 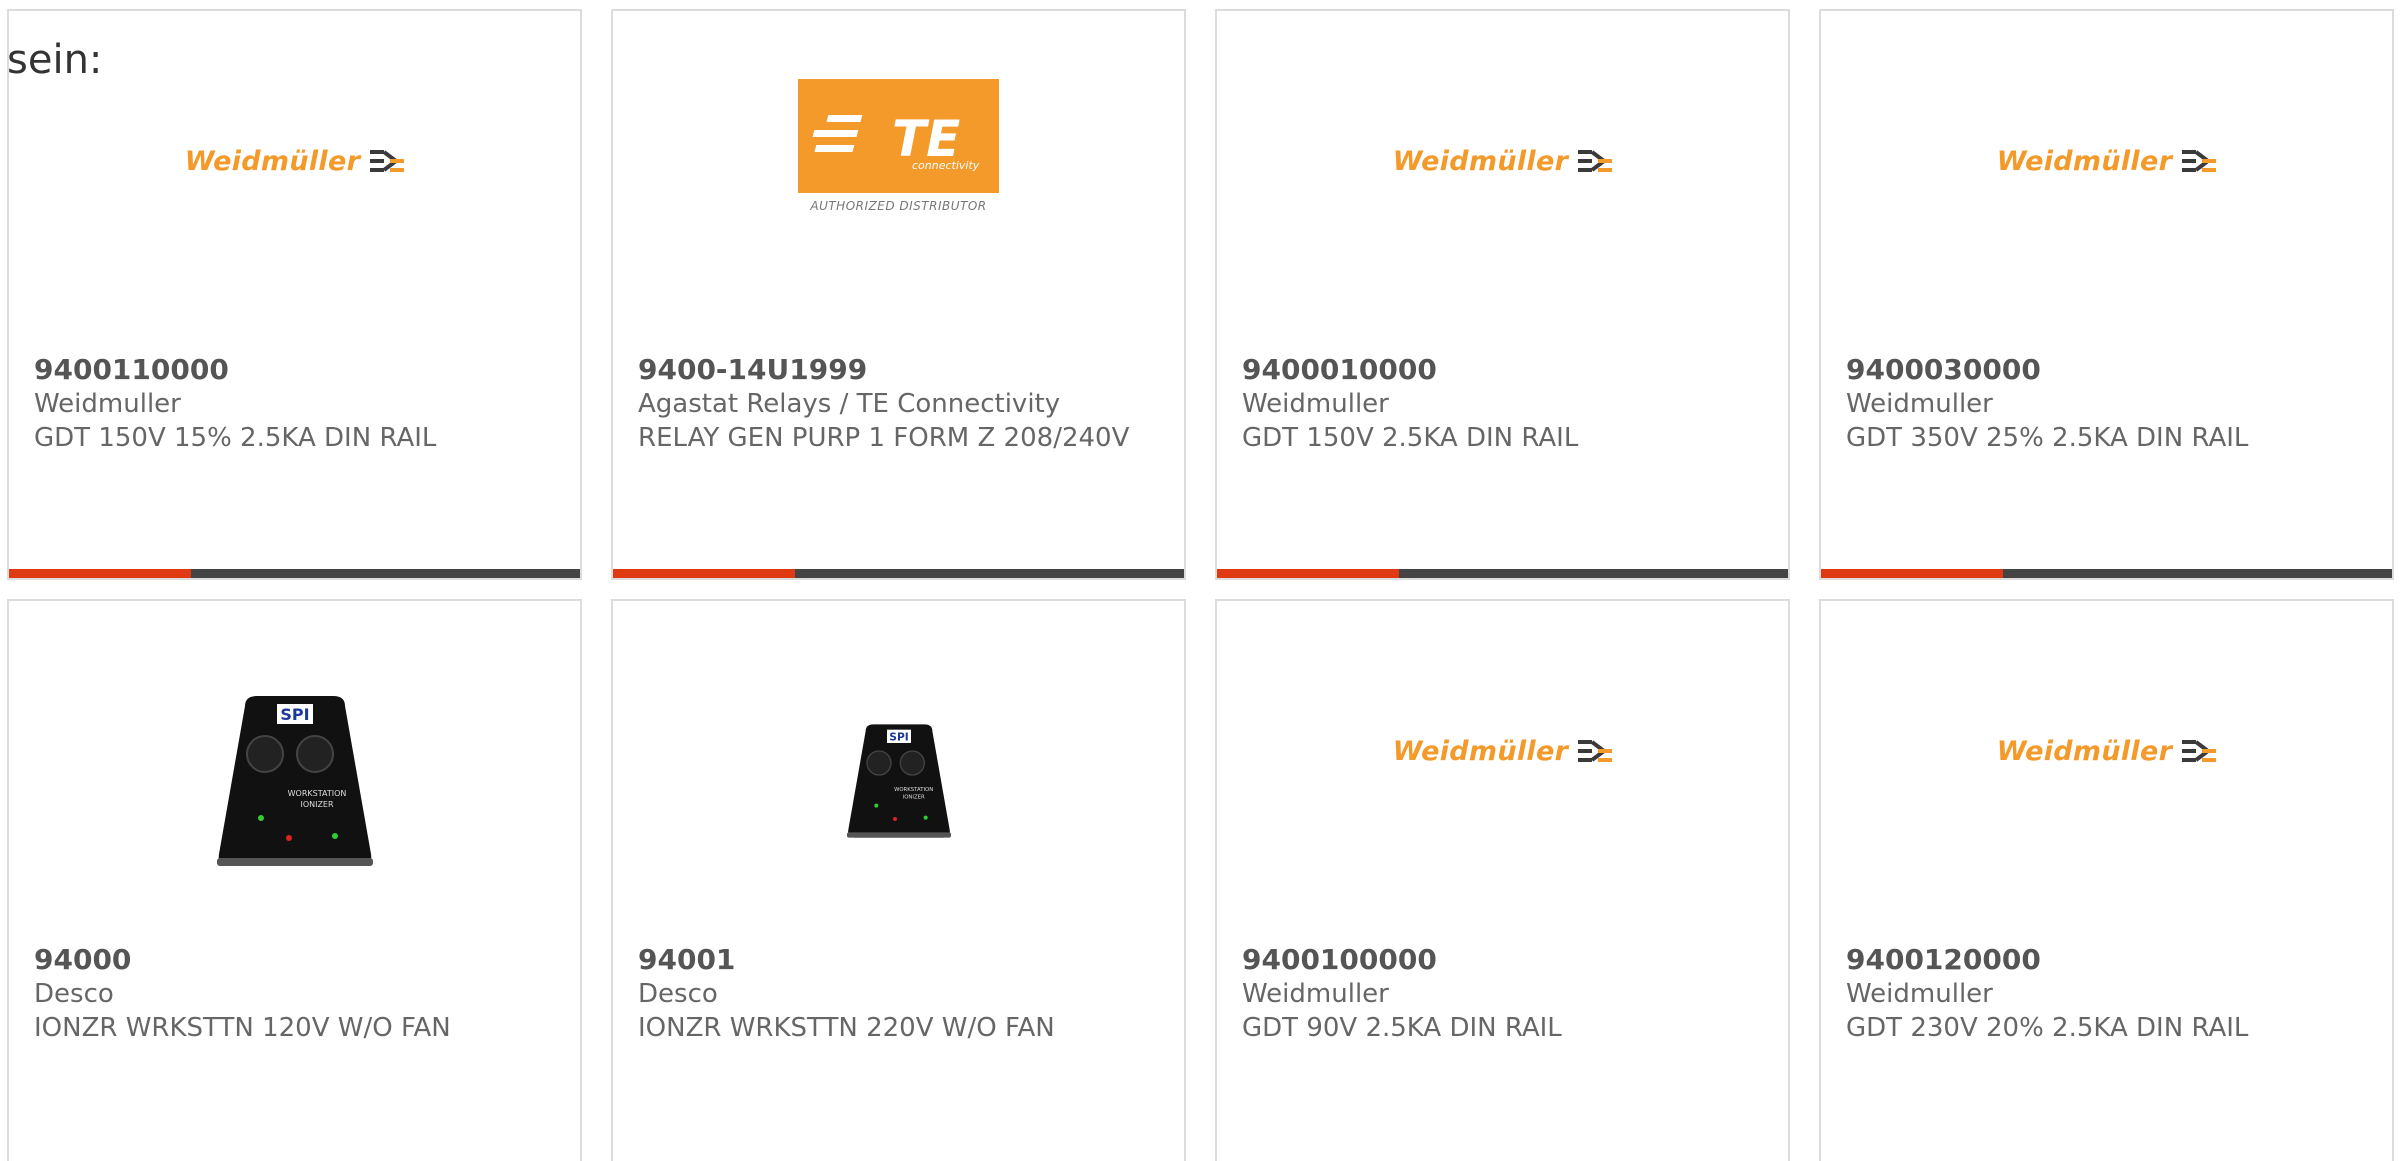 What do you see at coordinates (898, 370) in the screenshot?
I see `part-number: 9400-14U1999` at bounding box center [898, 370].